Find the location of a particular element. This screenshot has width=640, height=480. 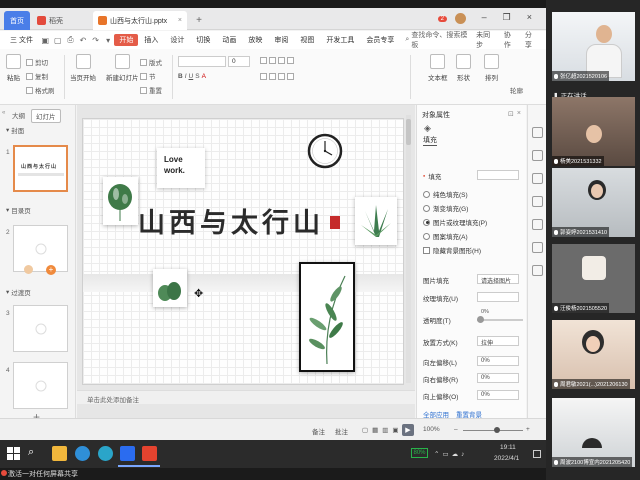

undo-icon: ↶ is located at coordinates (83, 40).